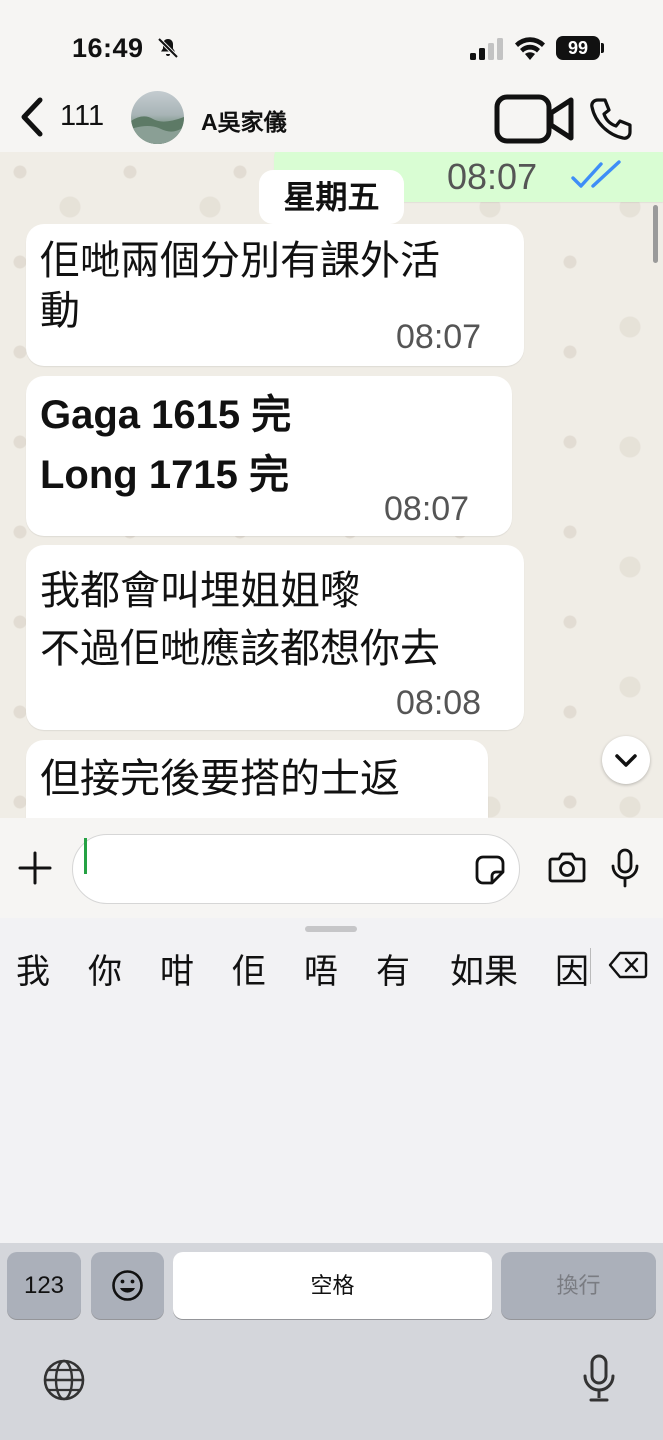 The width and height of the screenshot is (663, 1440). What do you see at coordinates (240, 649) in the screenshot?
I see `message-text-line: 不過佢哋應該都想你去` at bounding box center [240, 649].